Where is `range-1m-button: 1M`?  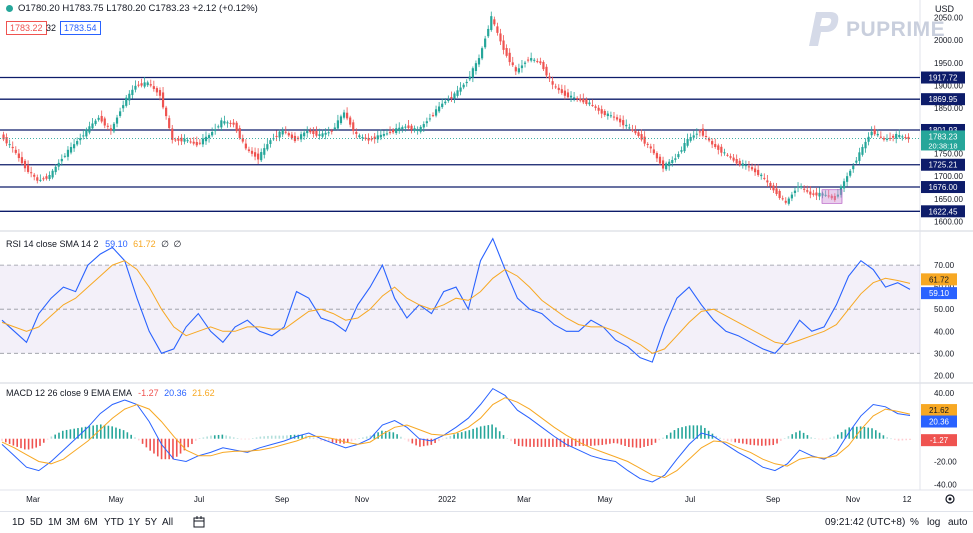
range-1m-button: 1M is located at coordinates (55, 522).